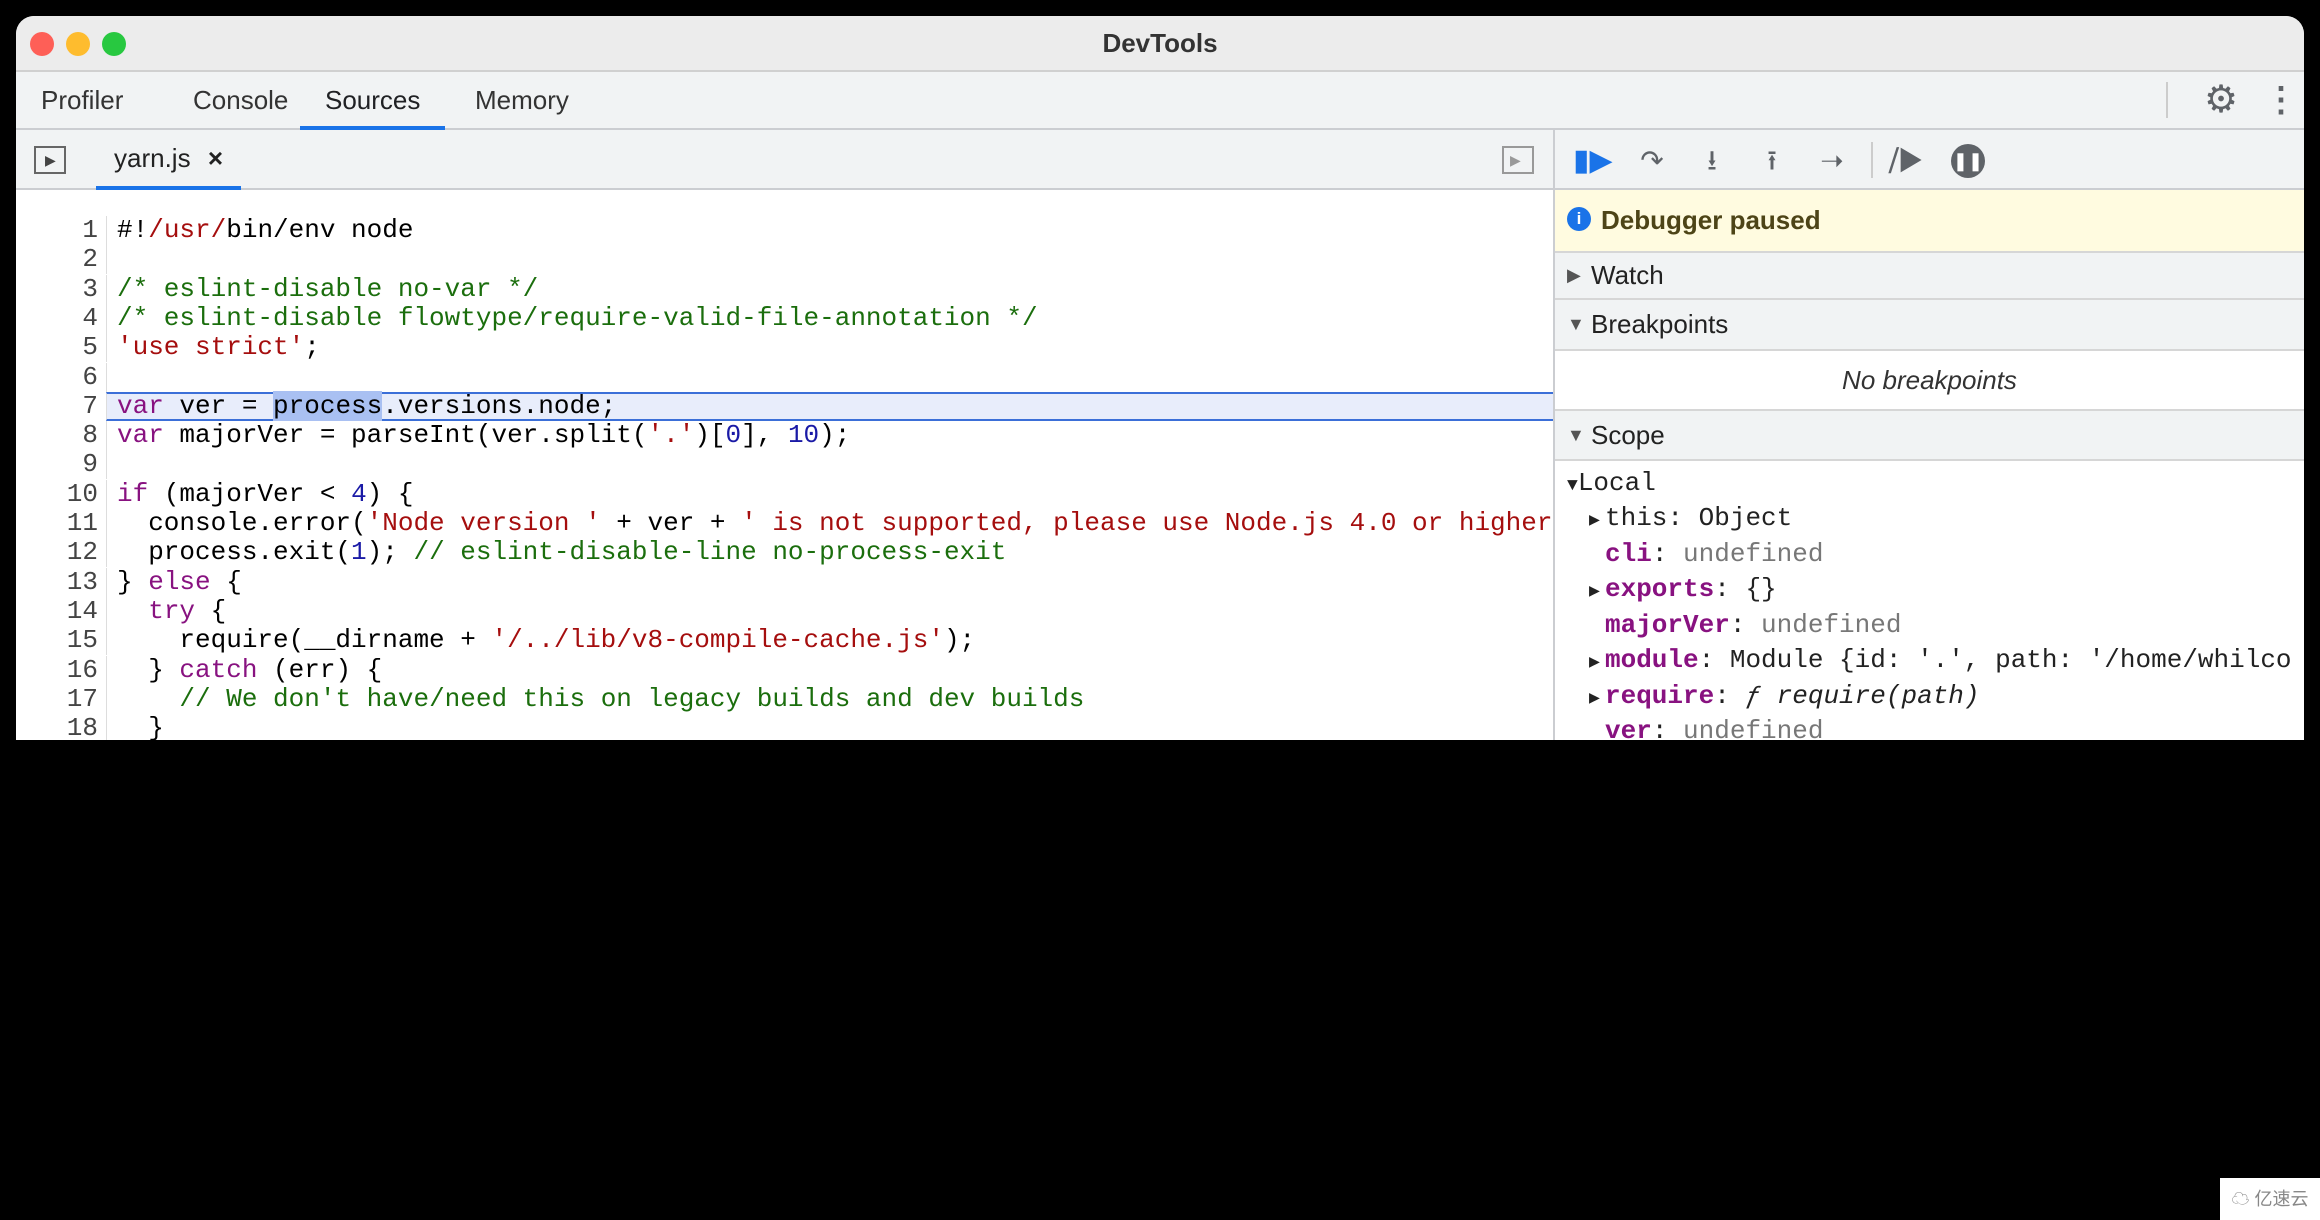  What do you see at coordinates (1929, 276) in the screenshot?
I see `watch-section-header: ▶ Watch` at bounding box center [1929, 276].